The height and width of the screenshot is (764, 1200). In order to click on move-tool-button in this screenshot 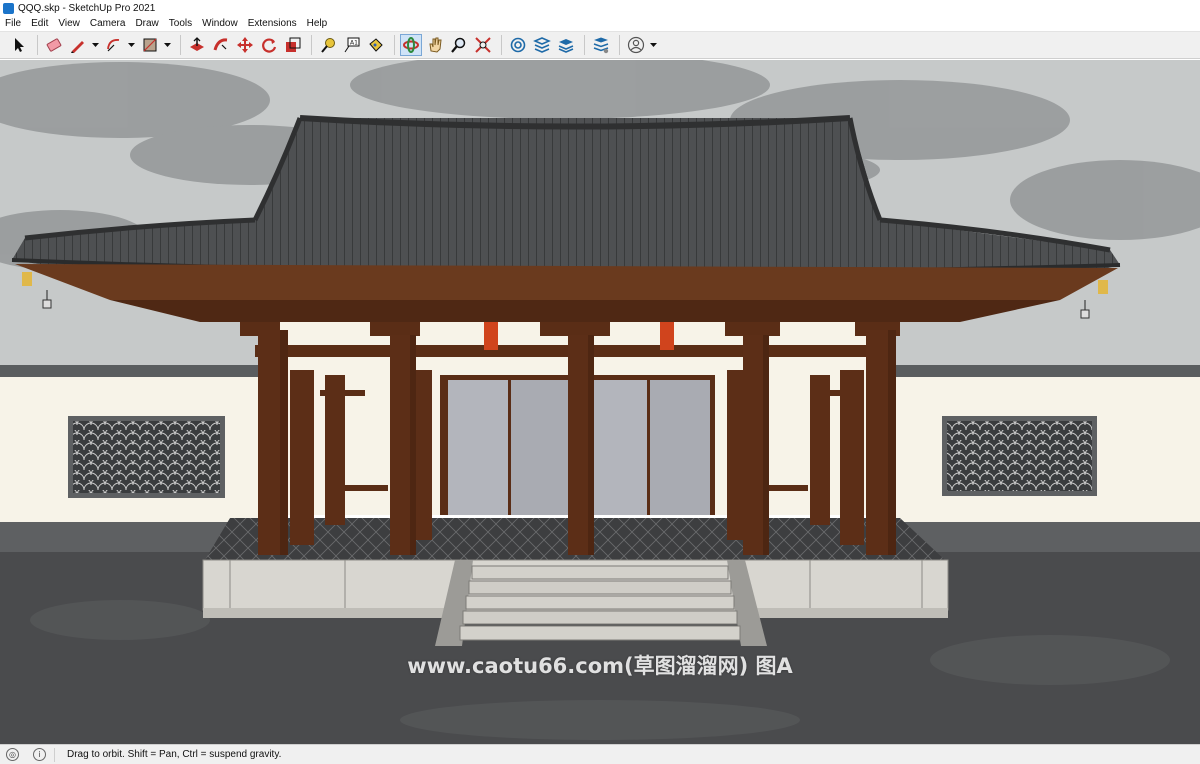, I will do `click(245, 45)`.